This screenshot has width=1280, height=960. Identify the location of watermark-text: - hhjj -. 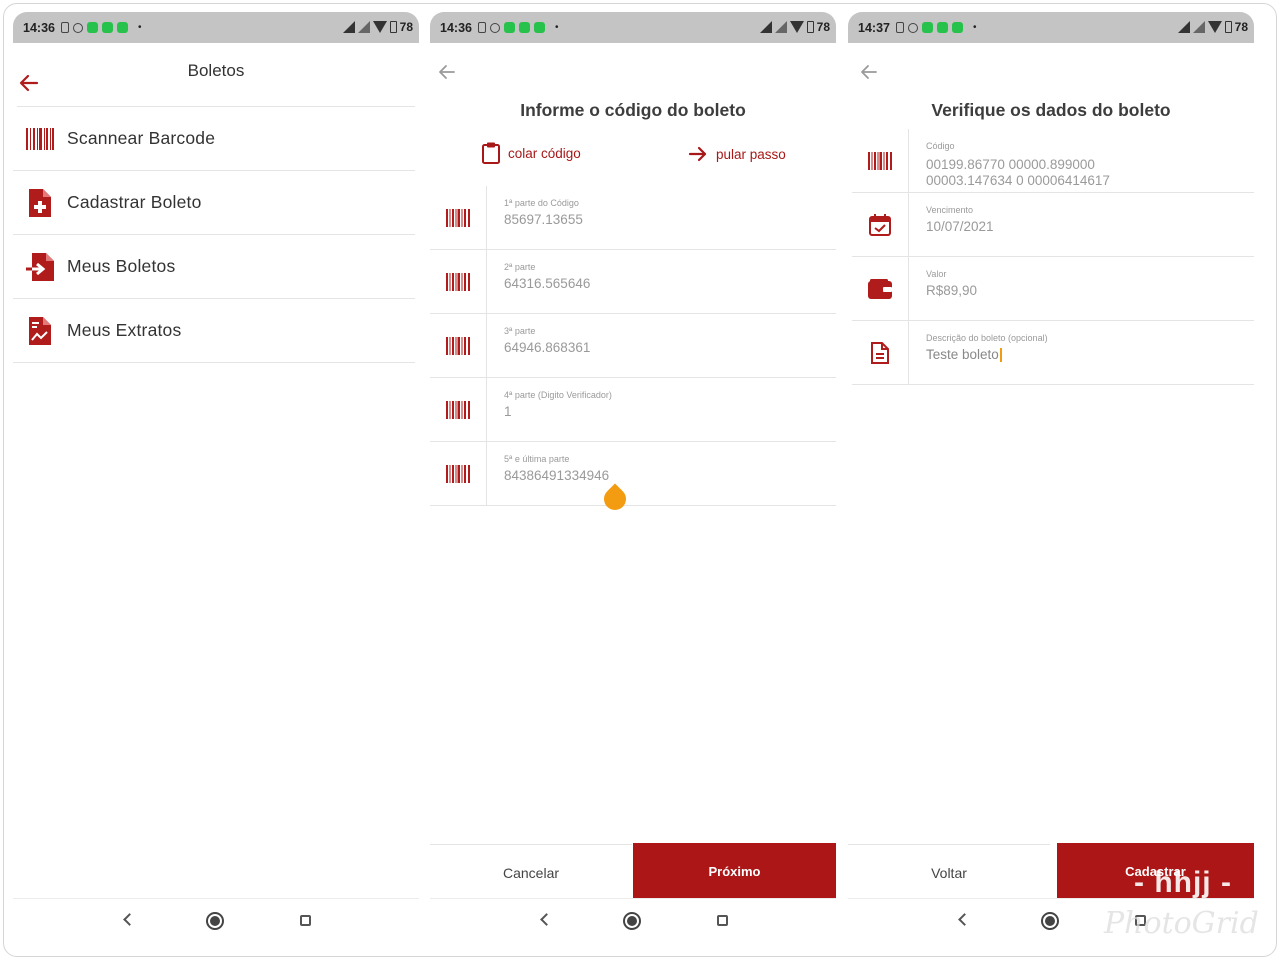
(1183, 882).